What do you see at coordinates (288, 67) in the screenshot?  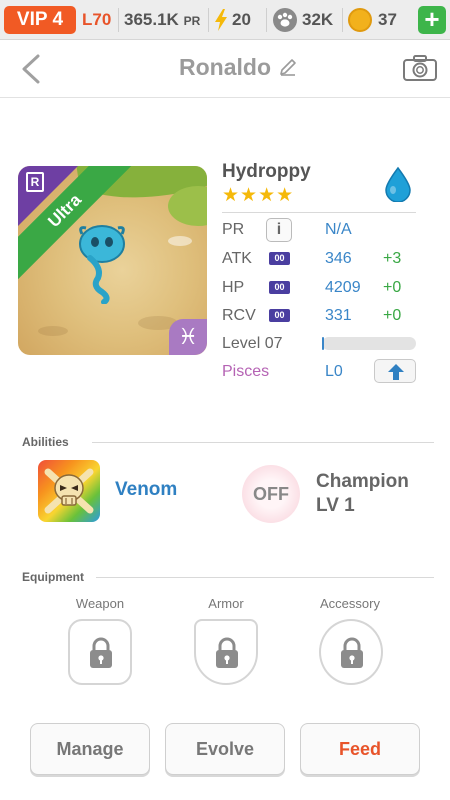 I see `edit-pencil-icon` at bounding box center [288, 67].